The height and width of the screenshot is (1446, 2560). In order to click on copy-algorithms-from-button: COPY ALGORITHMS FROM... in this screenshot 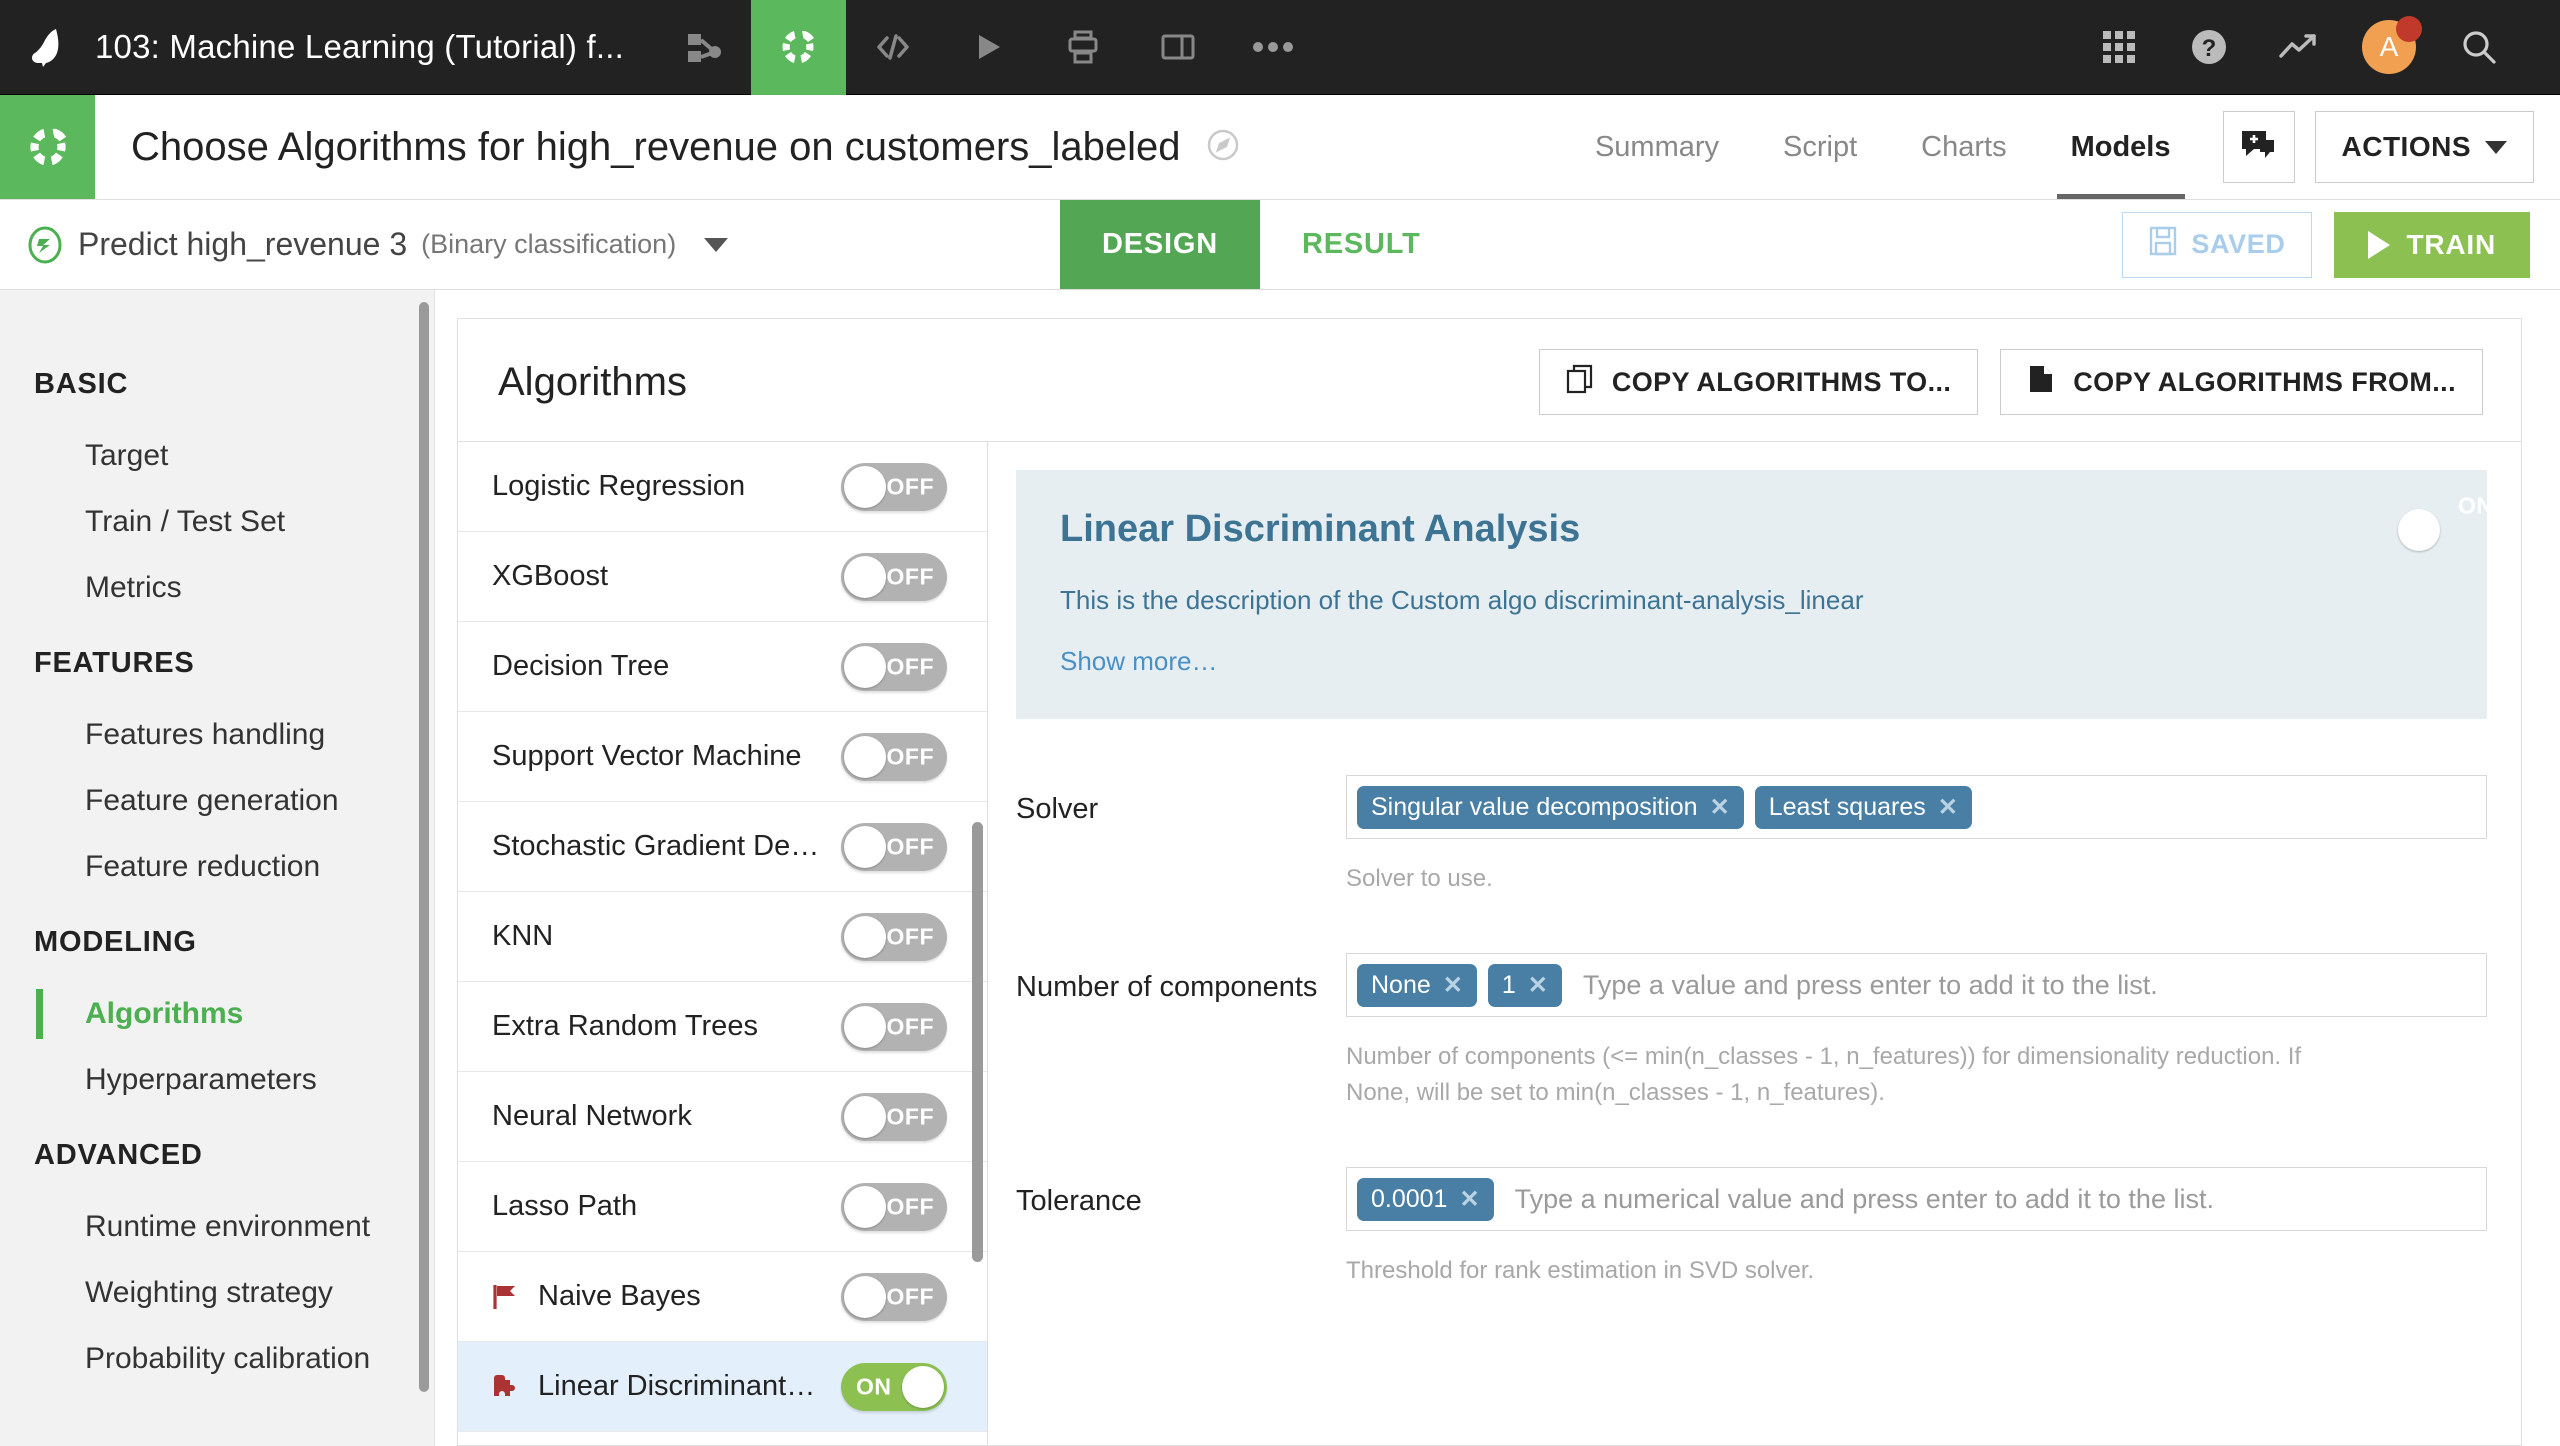, I will do `click(2241, 382)`.